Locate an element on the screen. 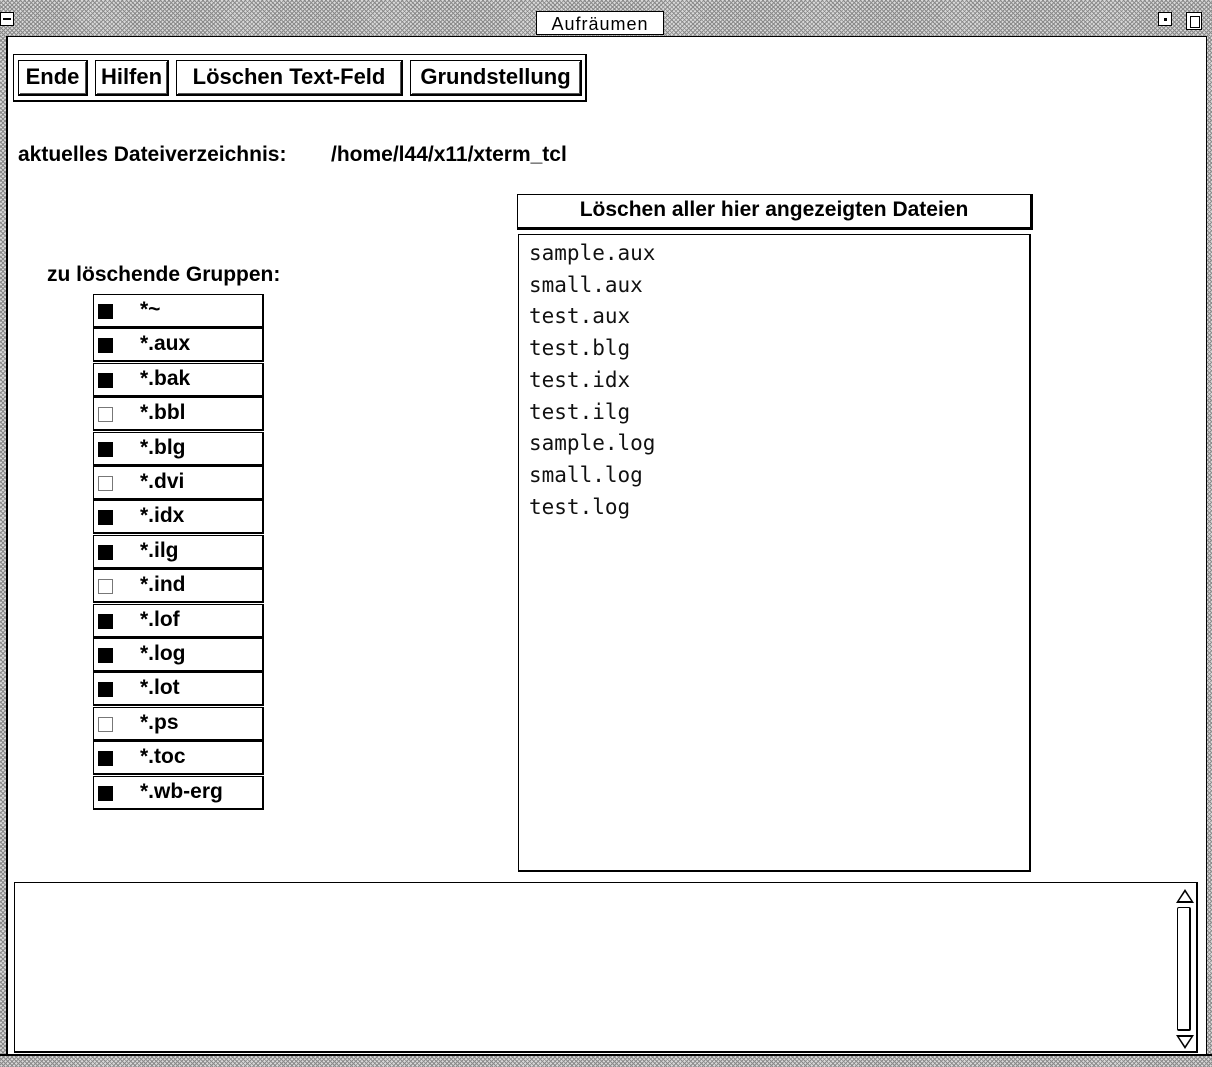  scrollbar-thumb is located at coordinates (1184, 969).